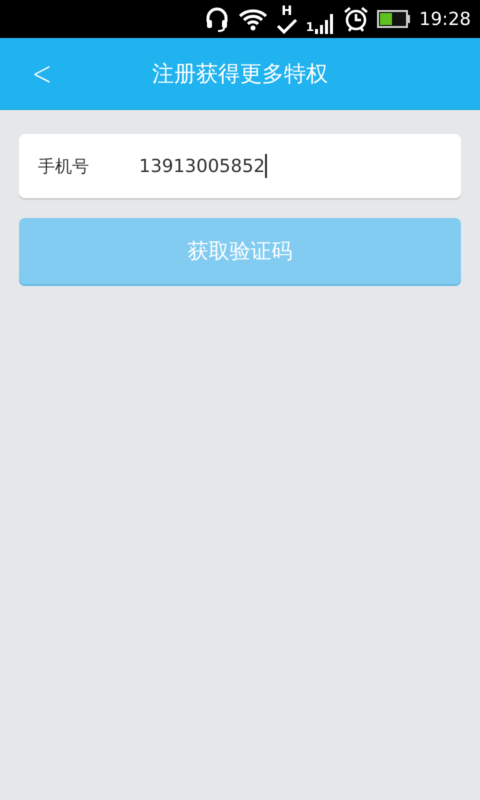 The width and height of the screenshot is (480, 800). I want to click on clock-time: 19:28, so click(445, 19).